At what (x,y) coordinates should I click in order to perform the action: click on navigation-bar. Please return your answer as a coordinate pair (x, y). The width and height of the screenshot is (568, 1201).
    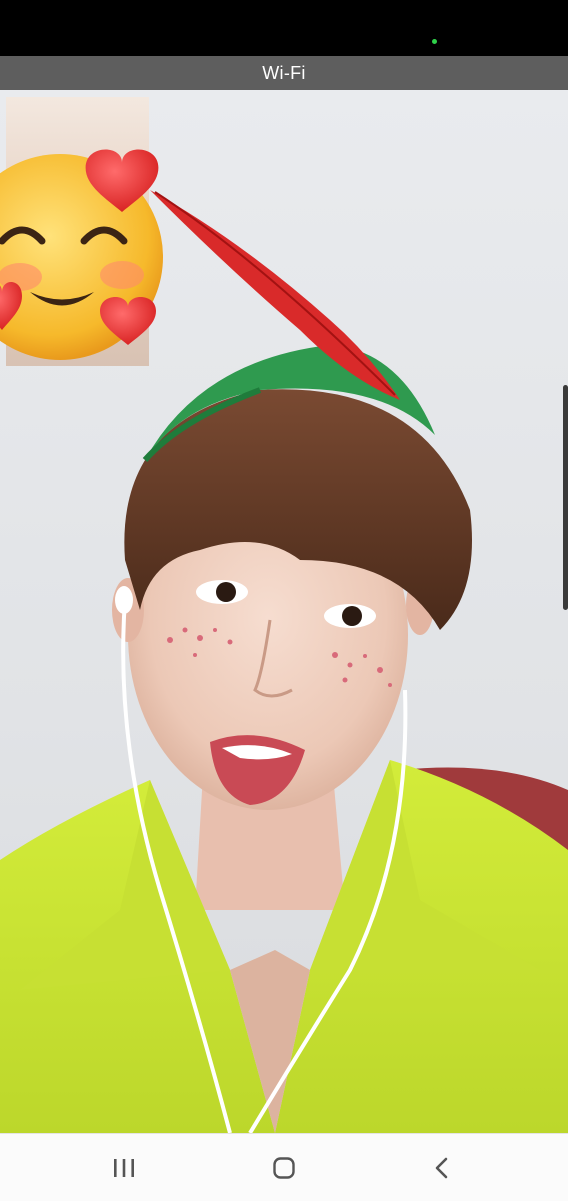
    Looking at the image, I should click on (284, 1167).